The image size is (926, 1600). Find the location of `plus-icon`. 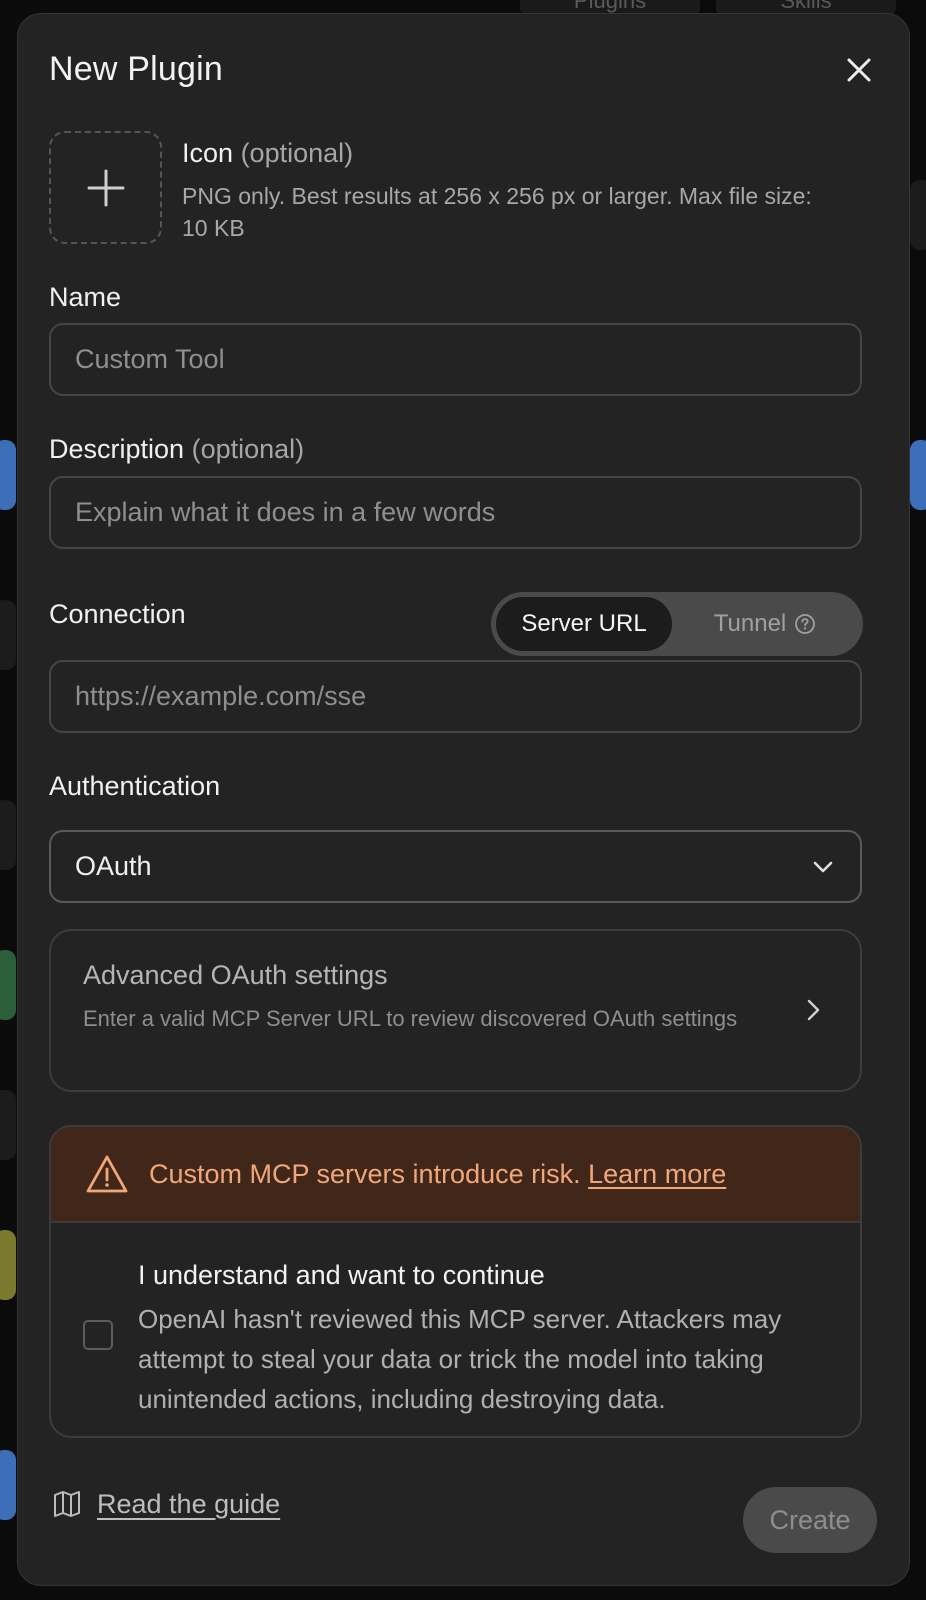

plus-icon is located at coordinates (105, 187).